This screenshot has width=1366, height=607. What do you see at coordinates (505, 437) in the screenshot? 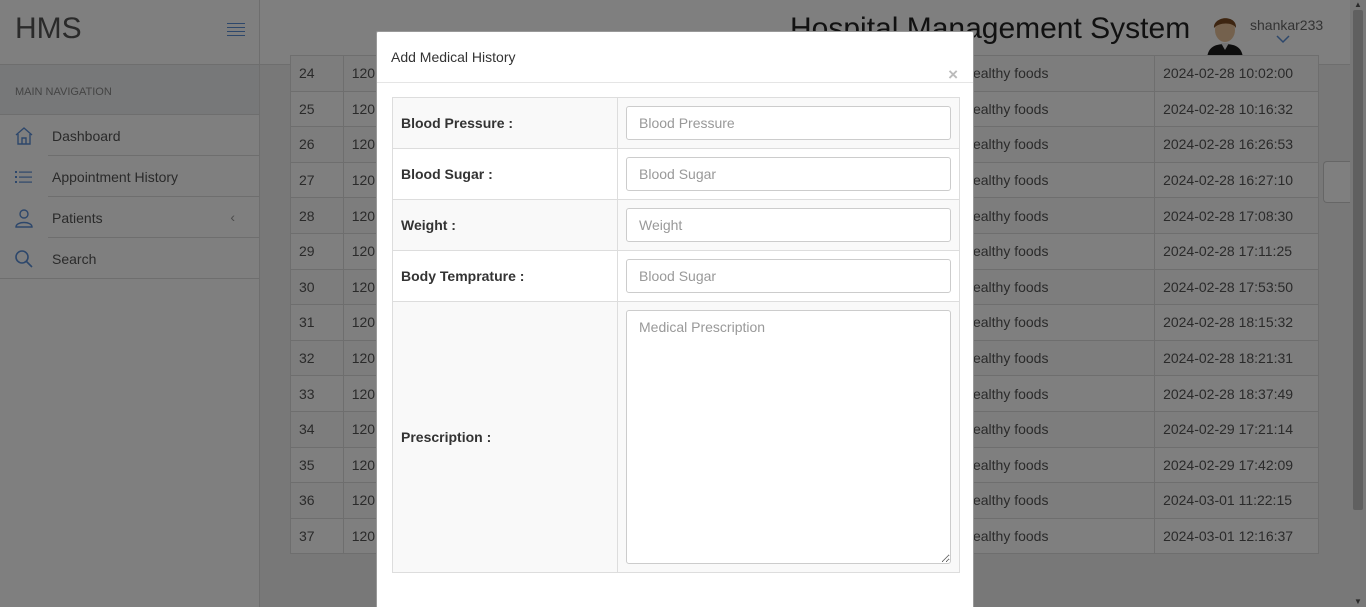
I see `prescription-label: Prescription :` at bounding box center [505, 437].